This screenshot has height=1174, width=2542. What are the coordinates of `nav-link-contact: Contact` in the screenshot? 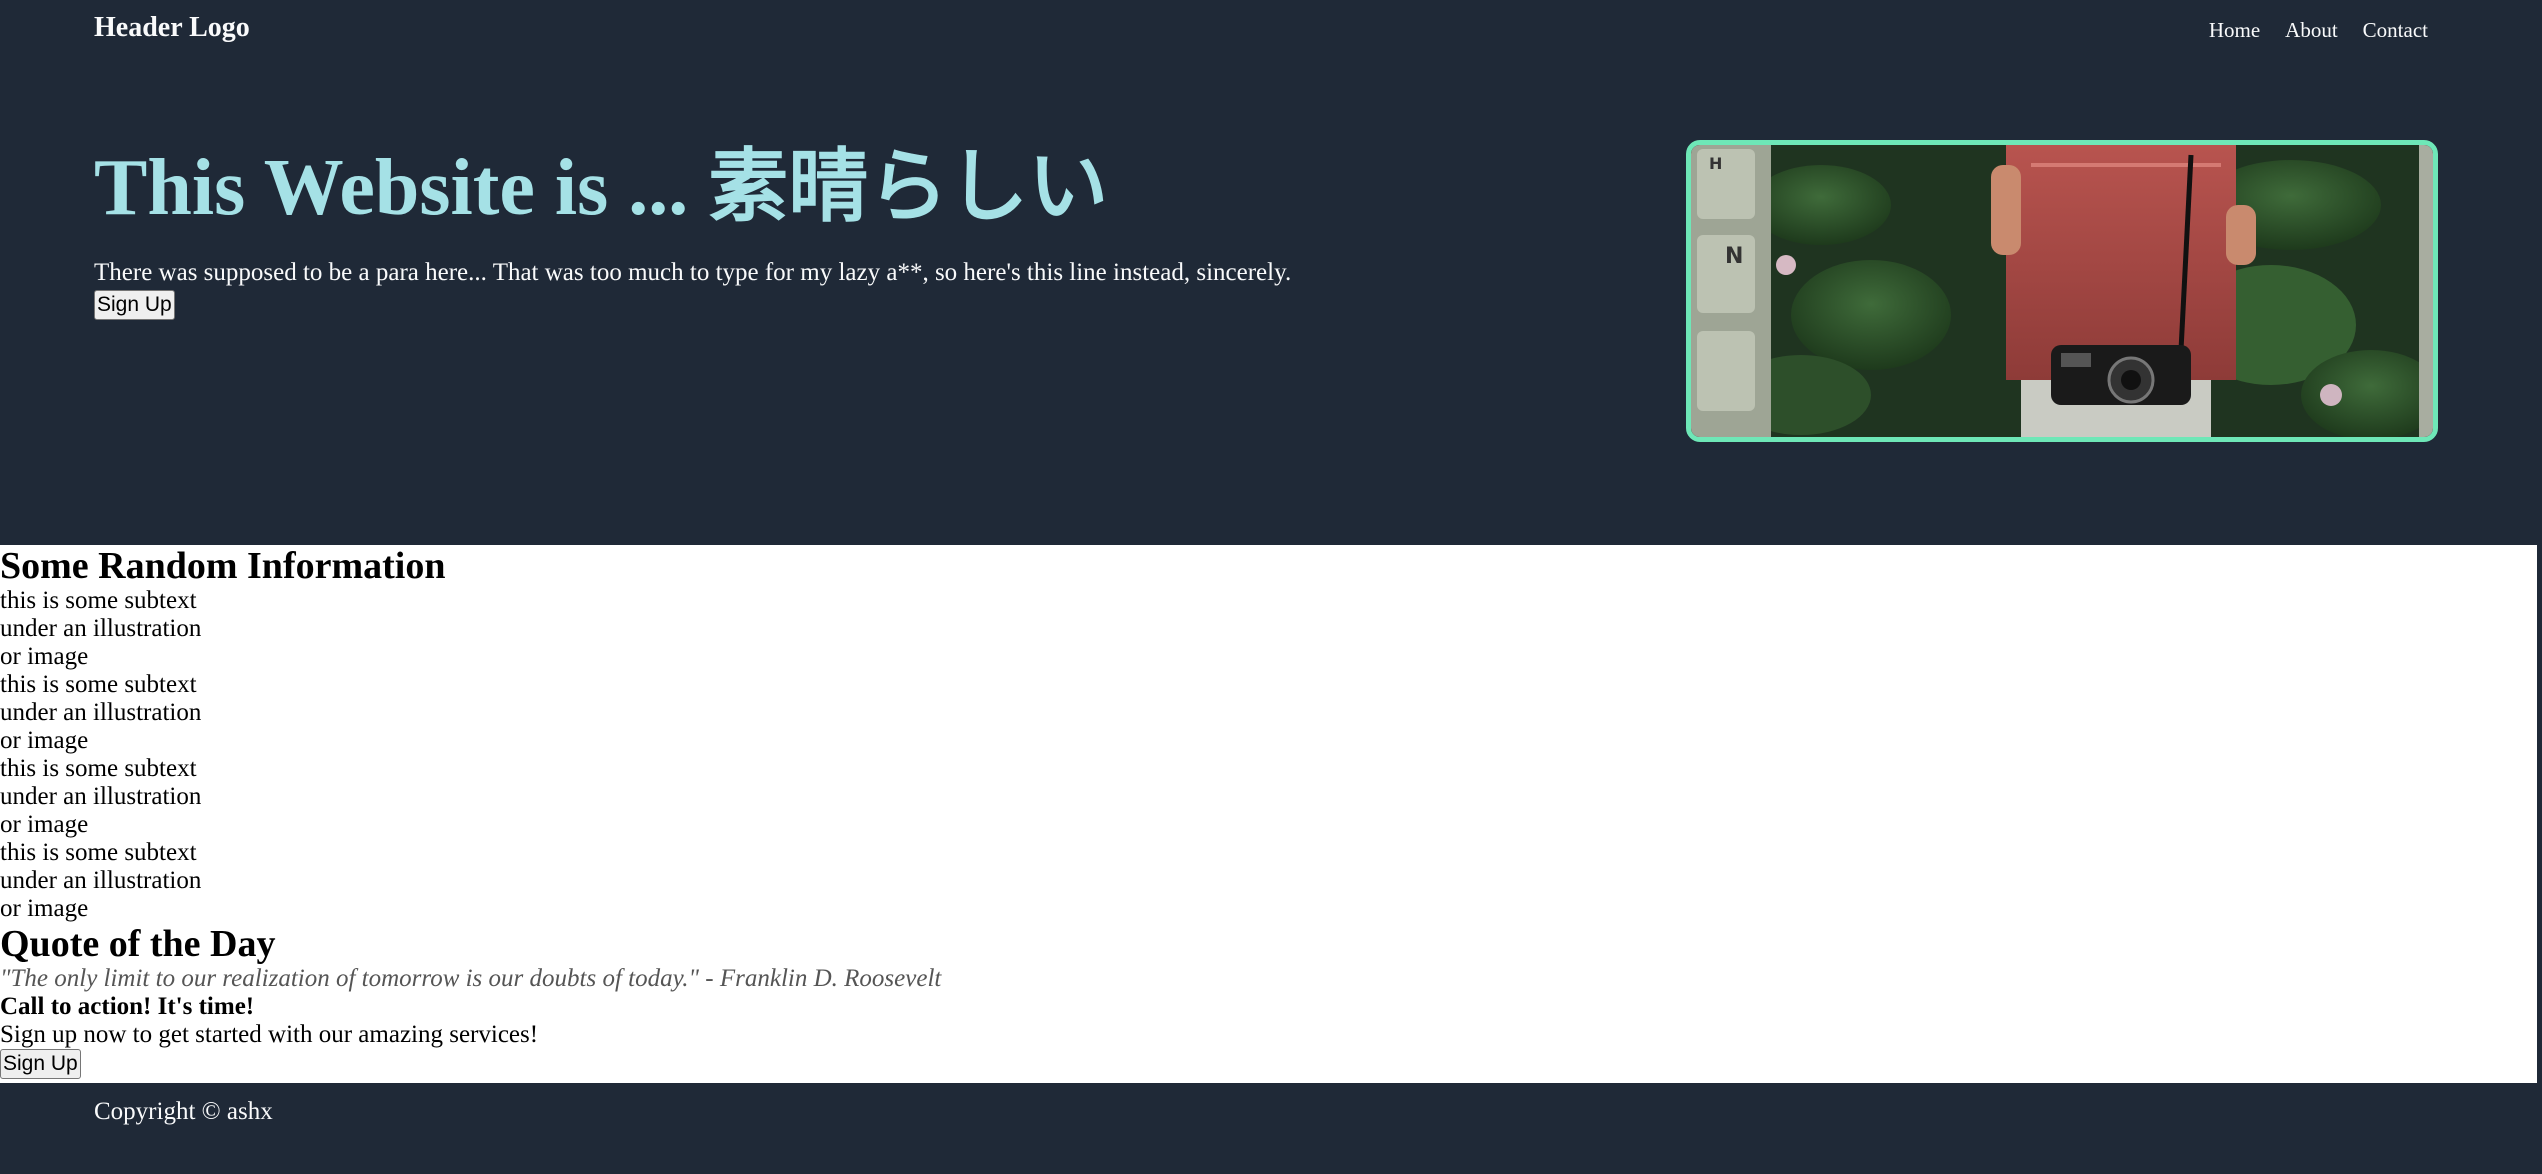 It's located at (2395, 30).